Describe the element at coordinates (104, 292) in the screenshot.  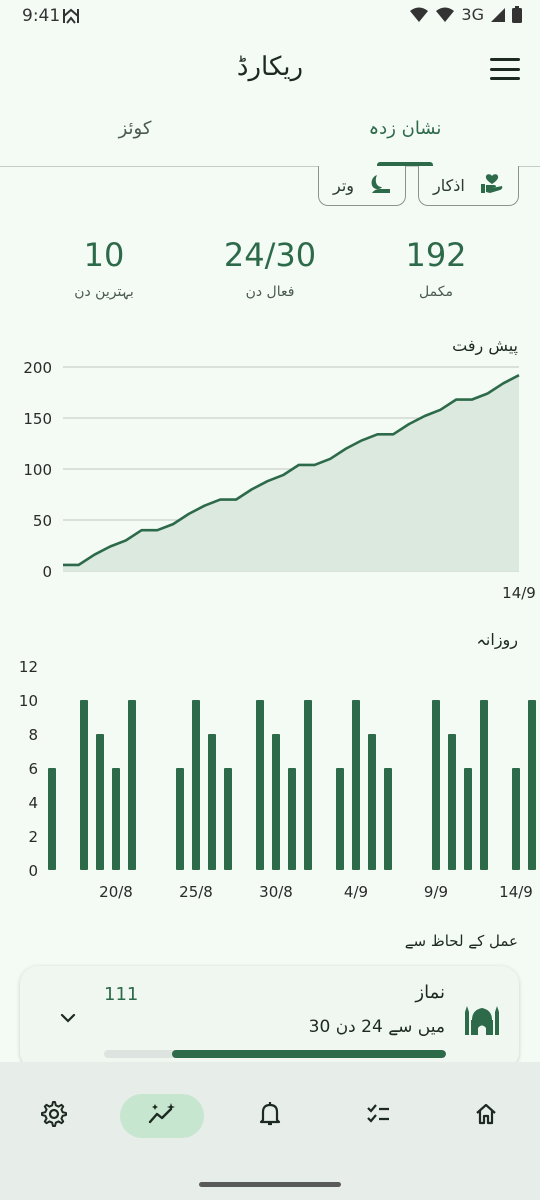
I see `stat-best-day-label: بہترین دن` at that location.